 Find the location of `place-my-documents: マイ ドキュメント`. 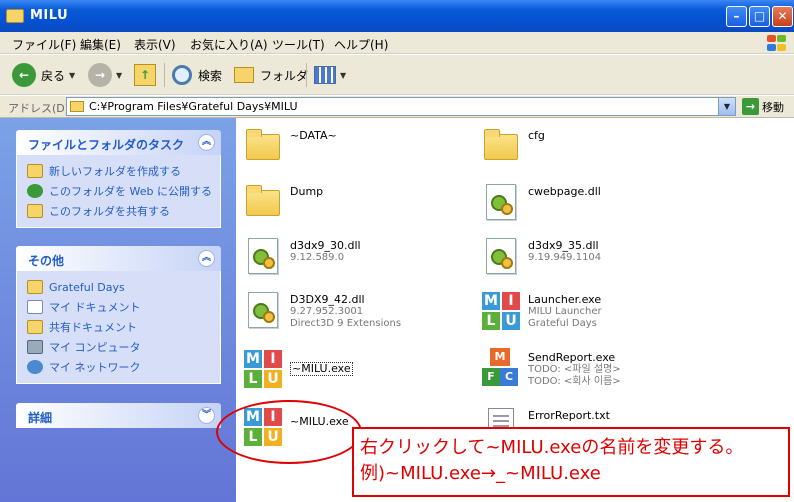

place-my-documents: マイ ドキュメント is located at coordinates (118, 307).